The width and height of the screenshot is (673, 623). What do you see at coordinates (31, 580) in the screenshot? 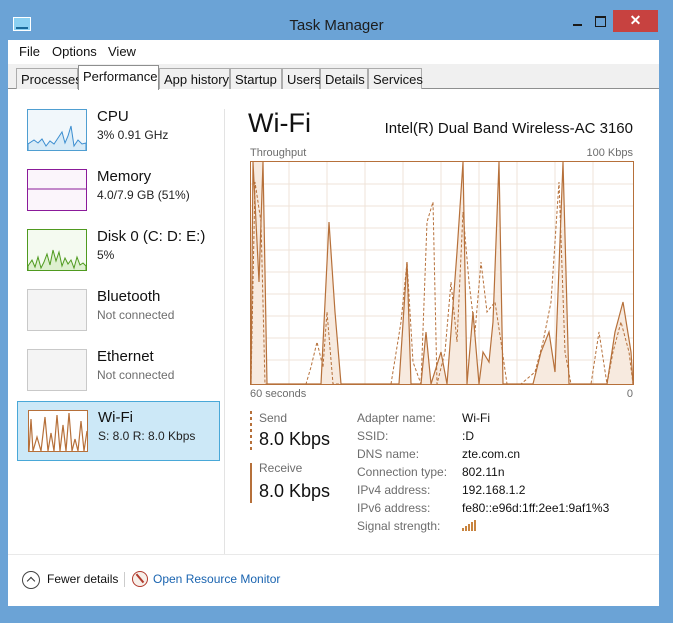
I see `chevron-up-icon` at bounding box center [31, 580].